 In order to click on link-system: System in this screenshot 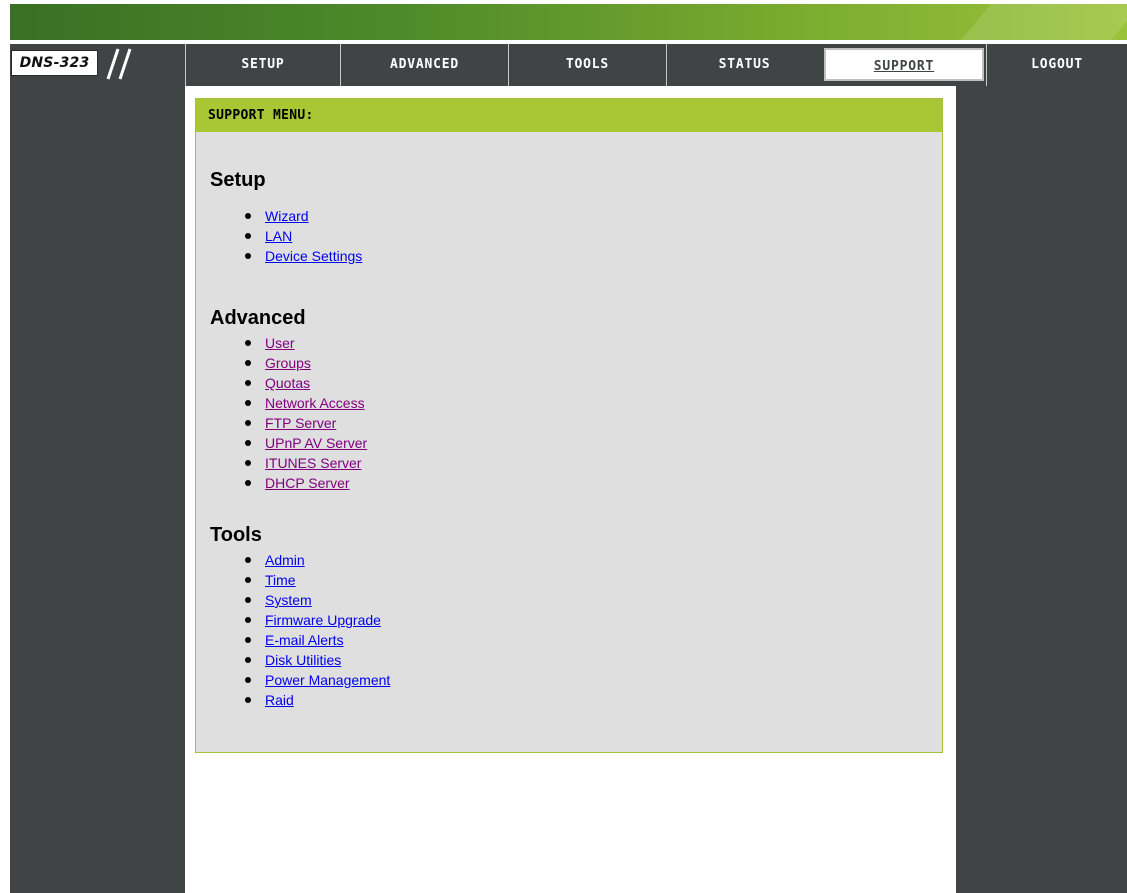, I will do `click(288, 600)`.